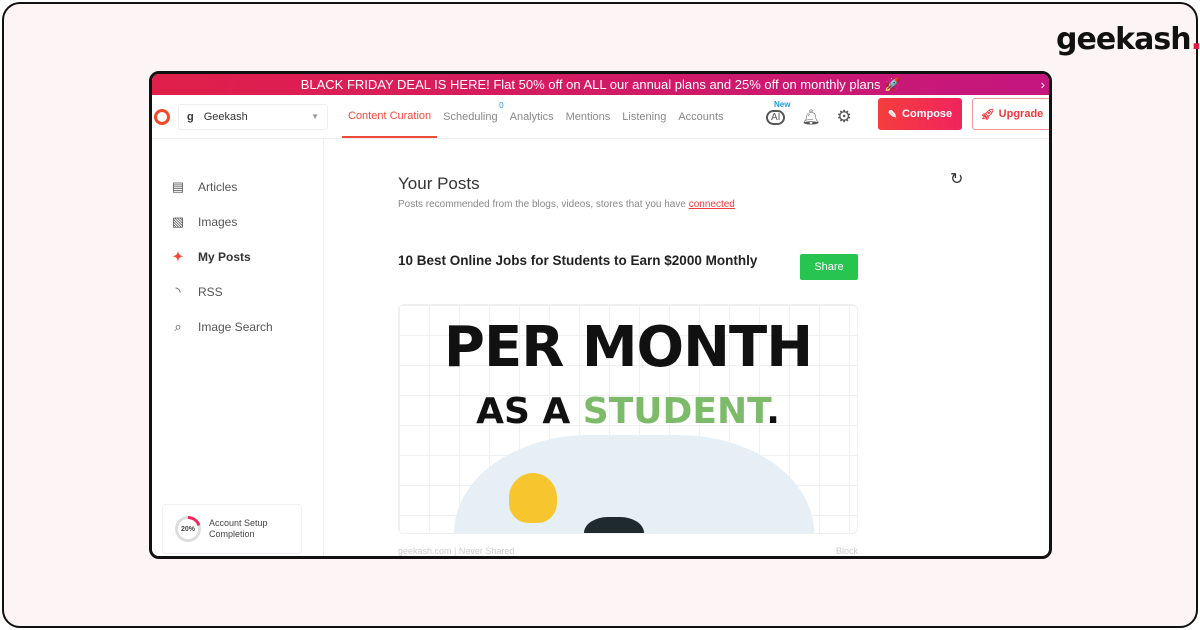 The image size is (1200, 630). Describe the element at coordinates (532, 116) in the screenshot. I see `tab-analytics: Analytics` at that location.